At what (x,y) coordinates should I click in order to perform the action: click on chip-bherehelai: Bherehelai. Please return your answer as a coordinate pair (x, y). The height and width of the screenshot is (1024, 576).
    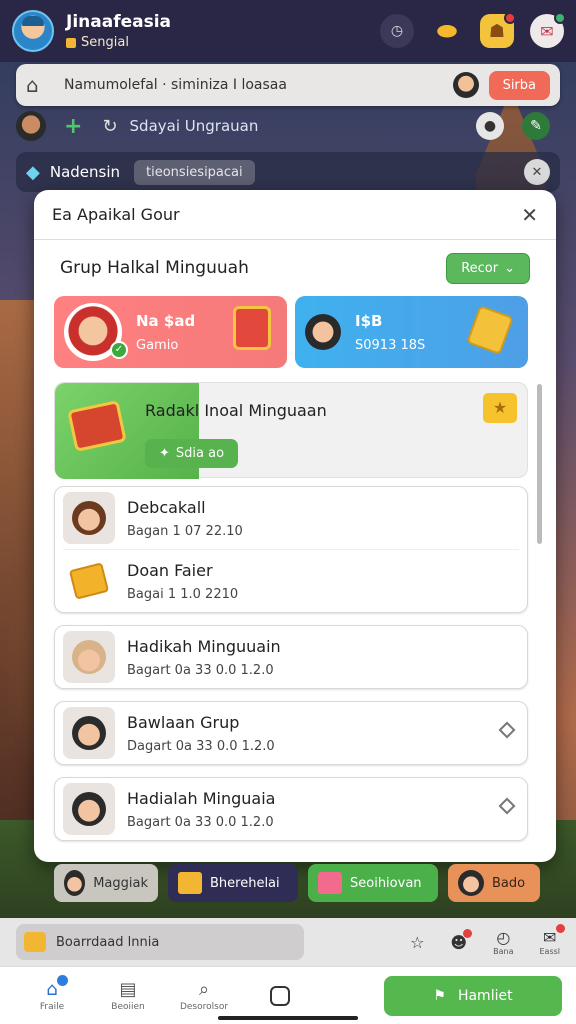
    Looking at the image, I should click on (233, 883).